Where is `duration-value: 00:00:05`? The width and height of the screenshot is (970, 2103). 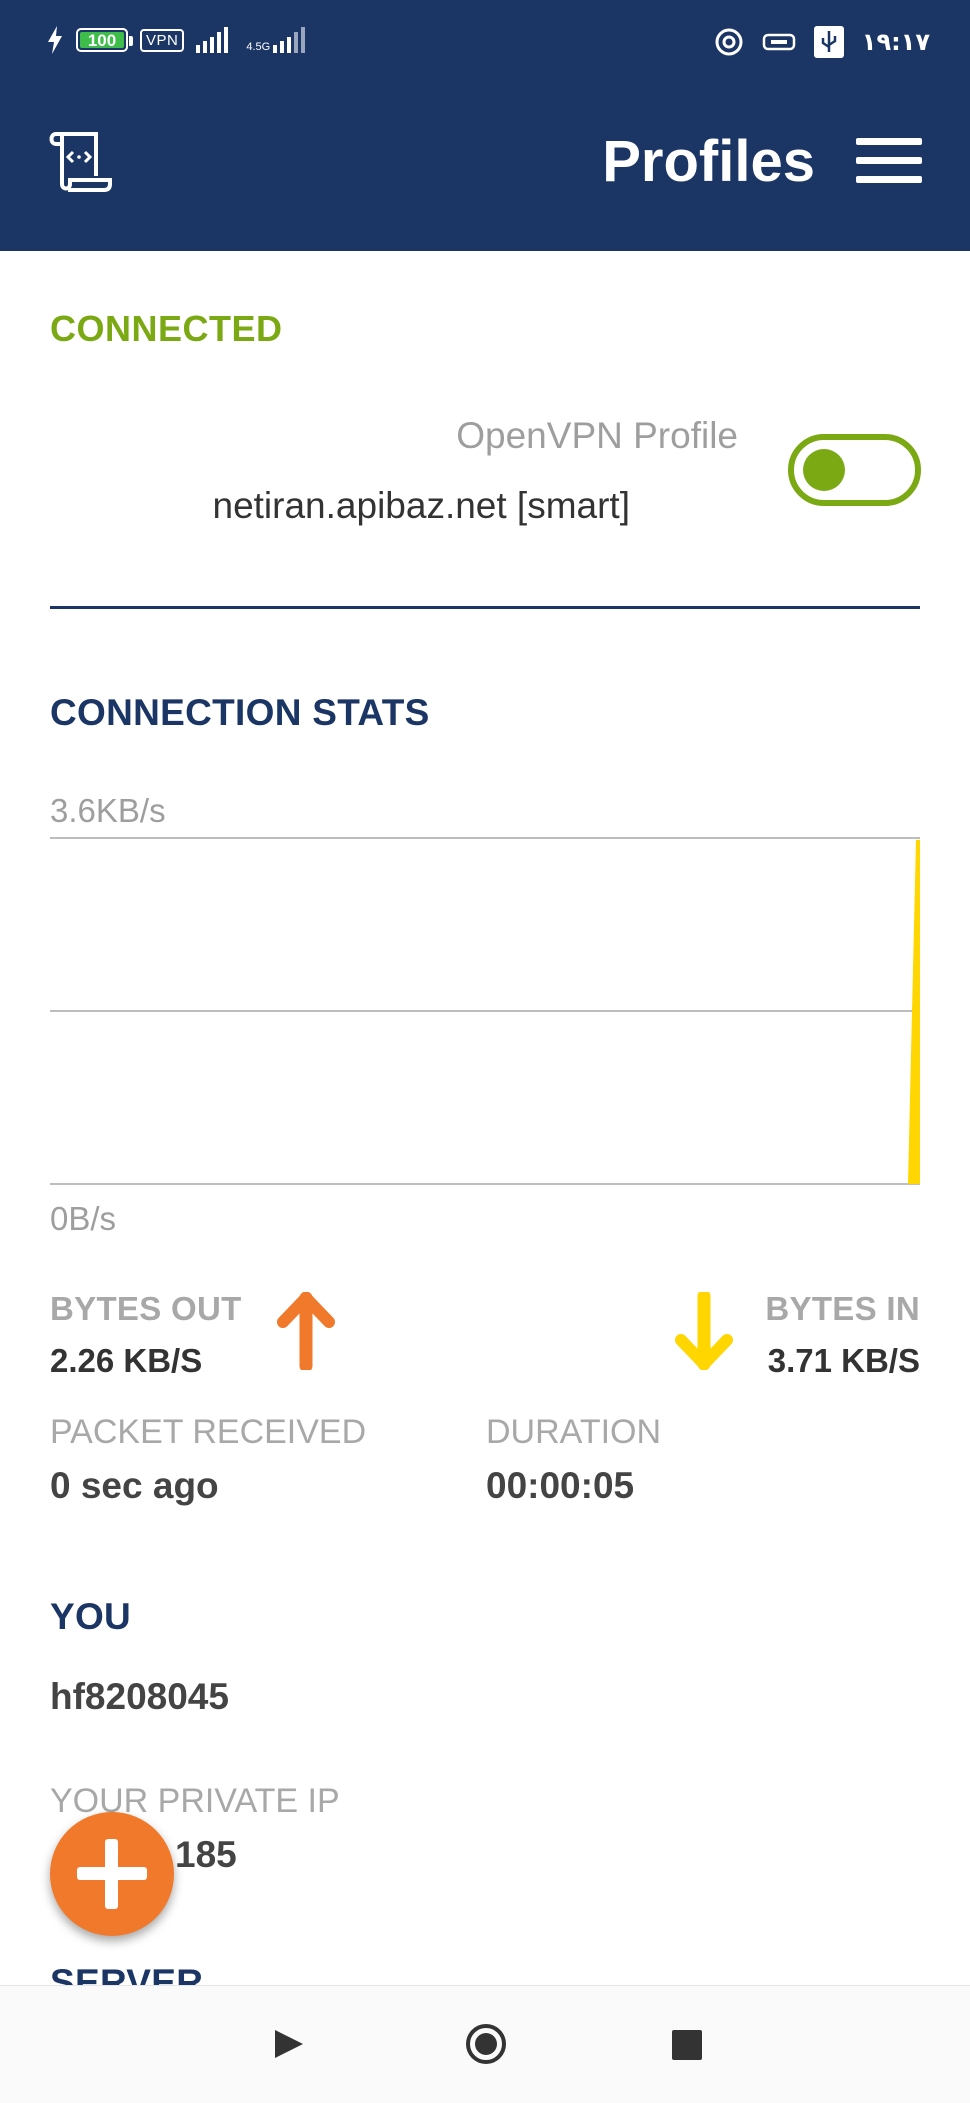
duration-value: 00:00:05 is located at coordinates (560, 1485).